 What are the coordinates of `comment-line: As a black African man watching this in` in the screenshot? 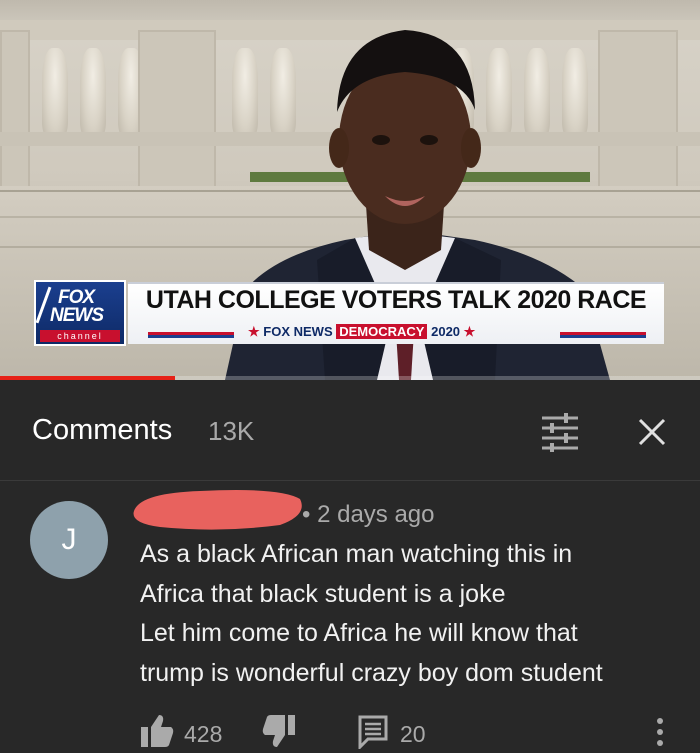 It's located at (356, 554).